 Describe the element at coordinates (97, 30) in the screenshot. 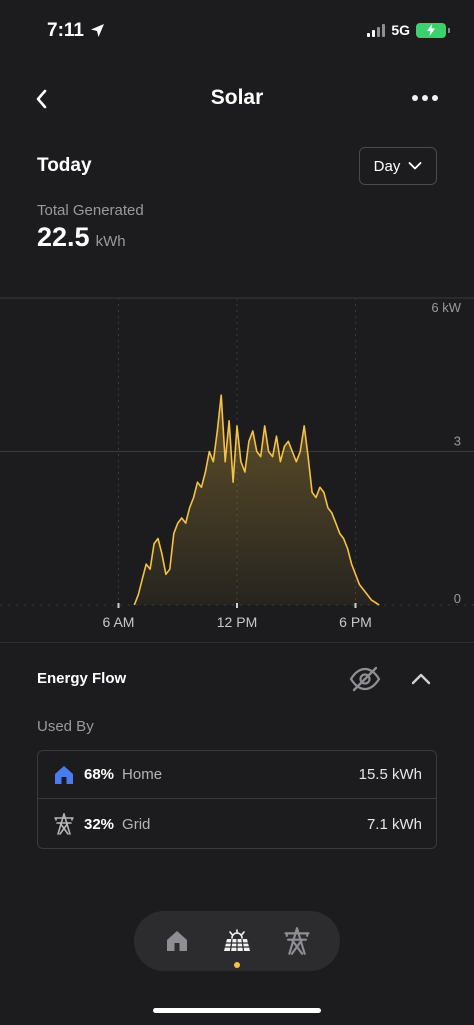

I see `location-arrow-icon` at that location.